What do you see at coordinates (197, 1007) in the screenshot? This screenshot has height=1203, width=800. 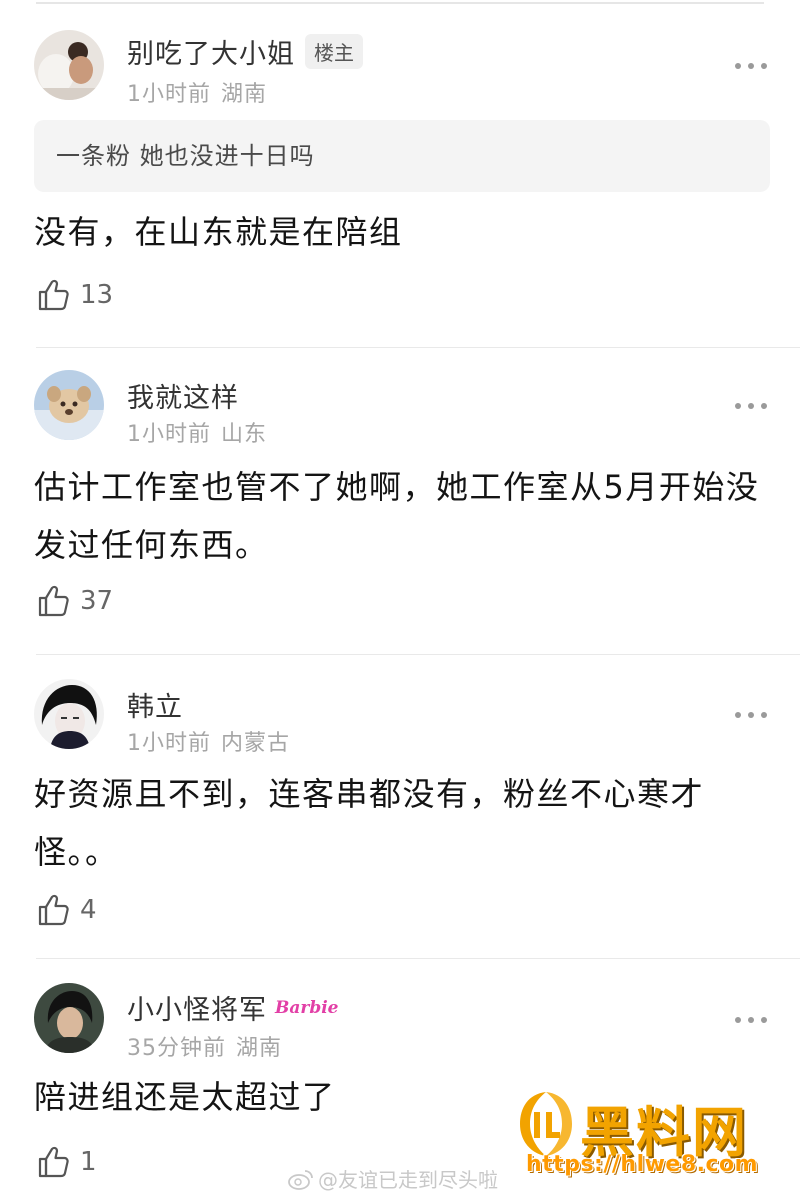 I see `username: 小小怪将军` at bounding box center [197, 1007].